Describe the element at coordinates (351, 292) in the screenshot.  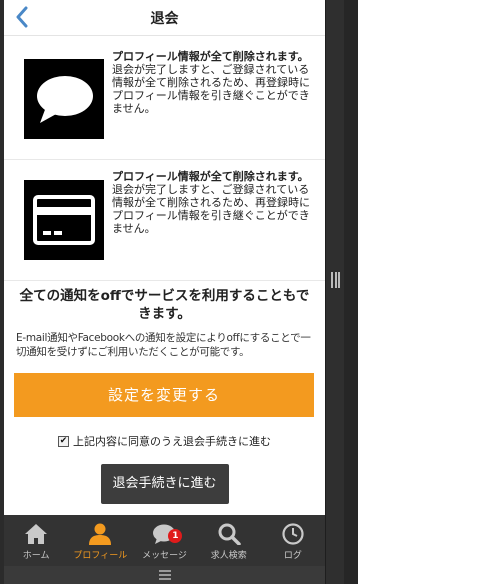
I see `panel-edge` at that location.